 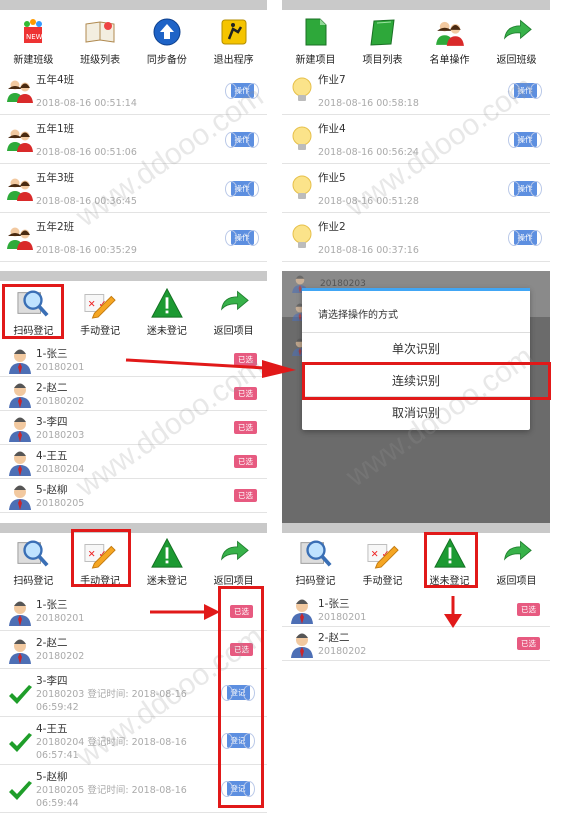 I want to click on student-row: 5-赵柳 20180205 登记时间: 2018-08-16 06:59:44 登记, so click(x=133, y=789).